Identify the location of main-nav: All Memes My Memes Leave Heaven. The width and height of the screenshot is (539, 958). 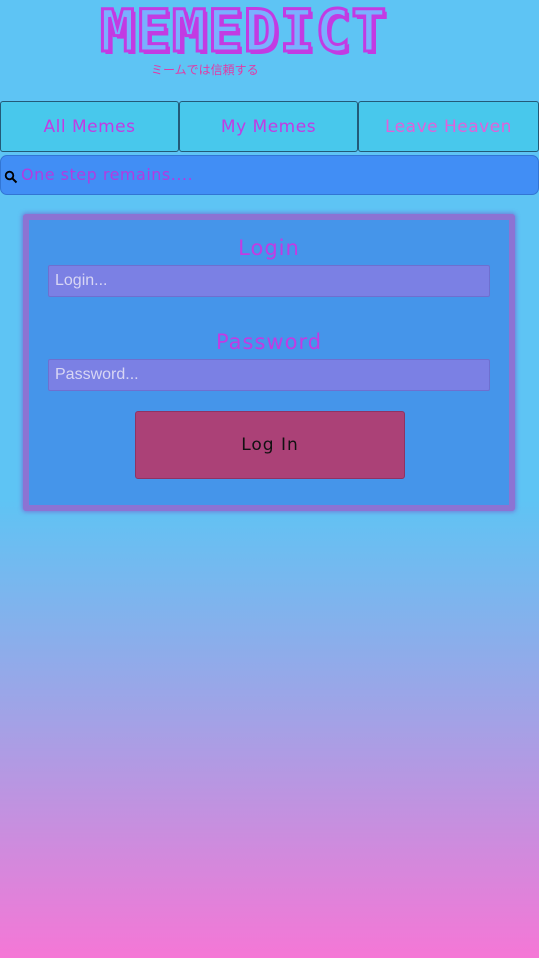
(269, 126).